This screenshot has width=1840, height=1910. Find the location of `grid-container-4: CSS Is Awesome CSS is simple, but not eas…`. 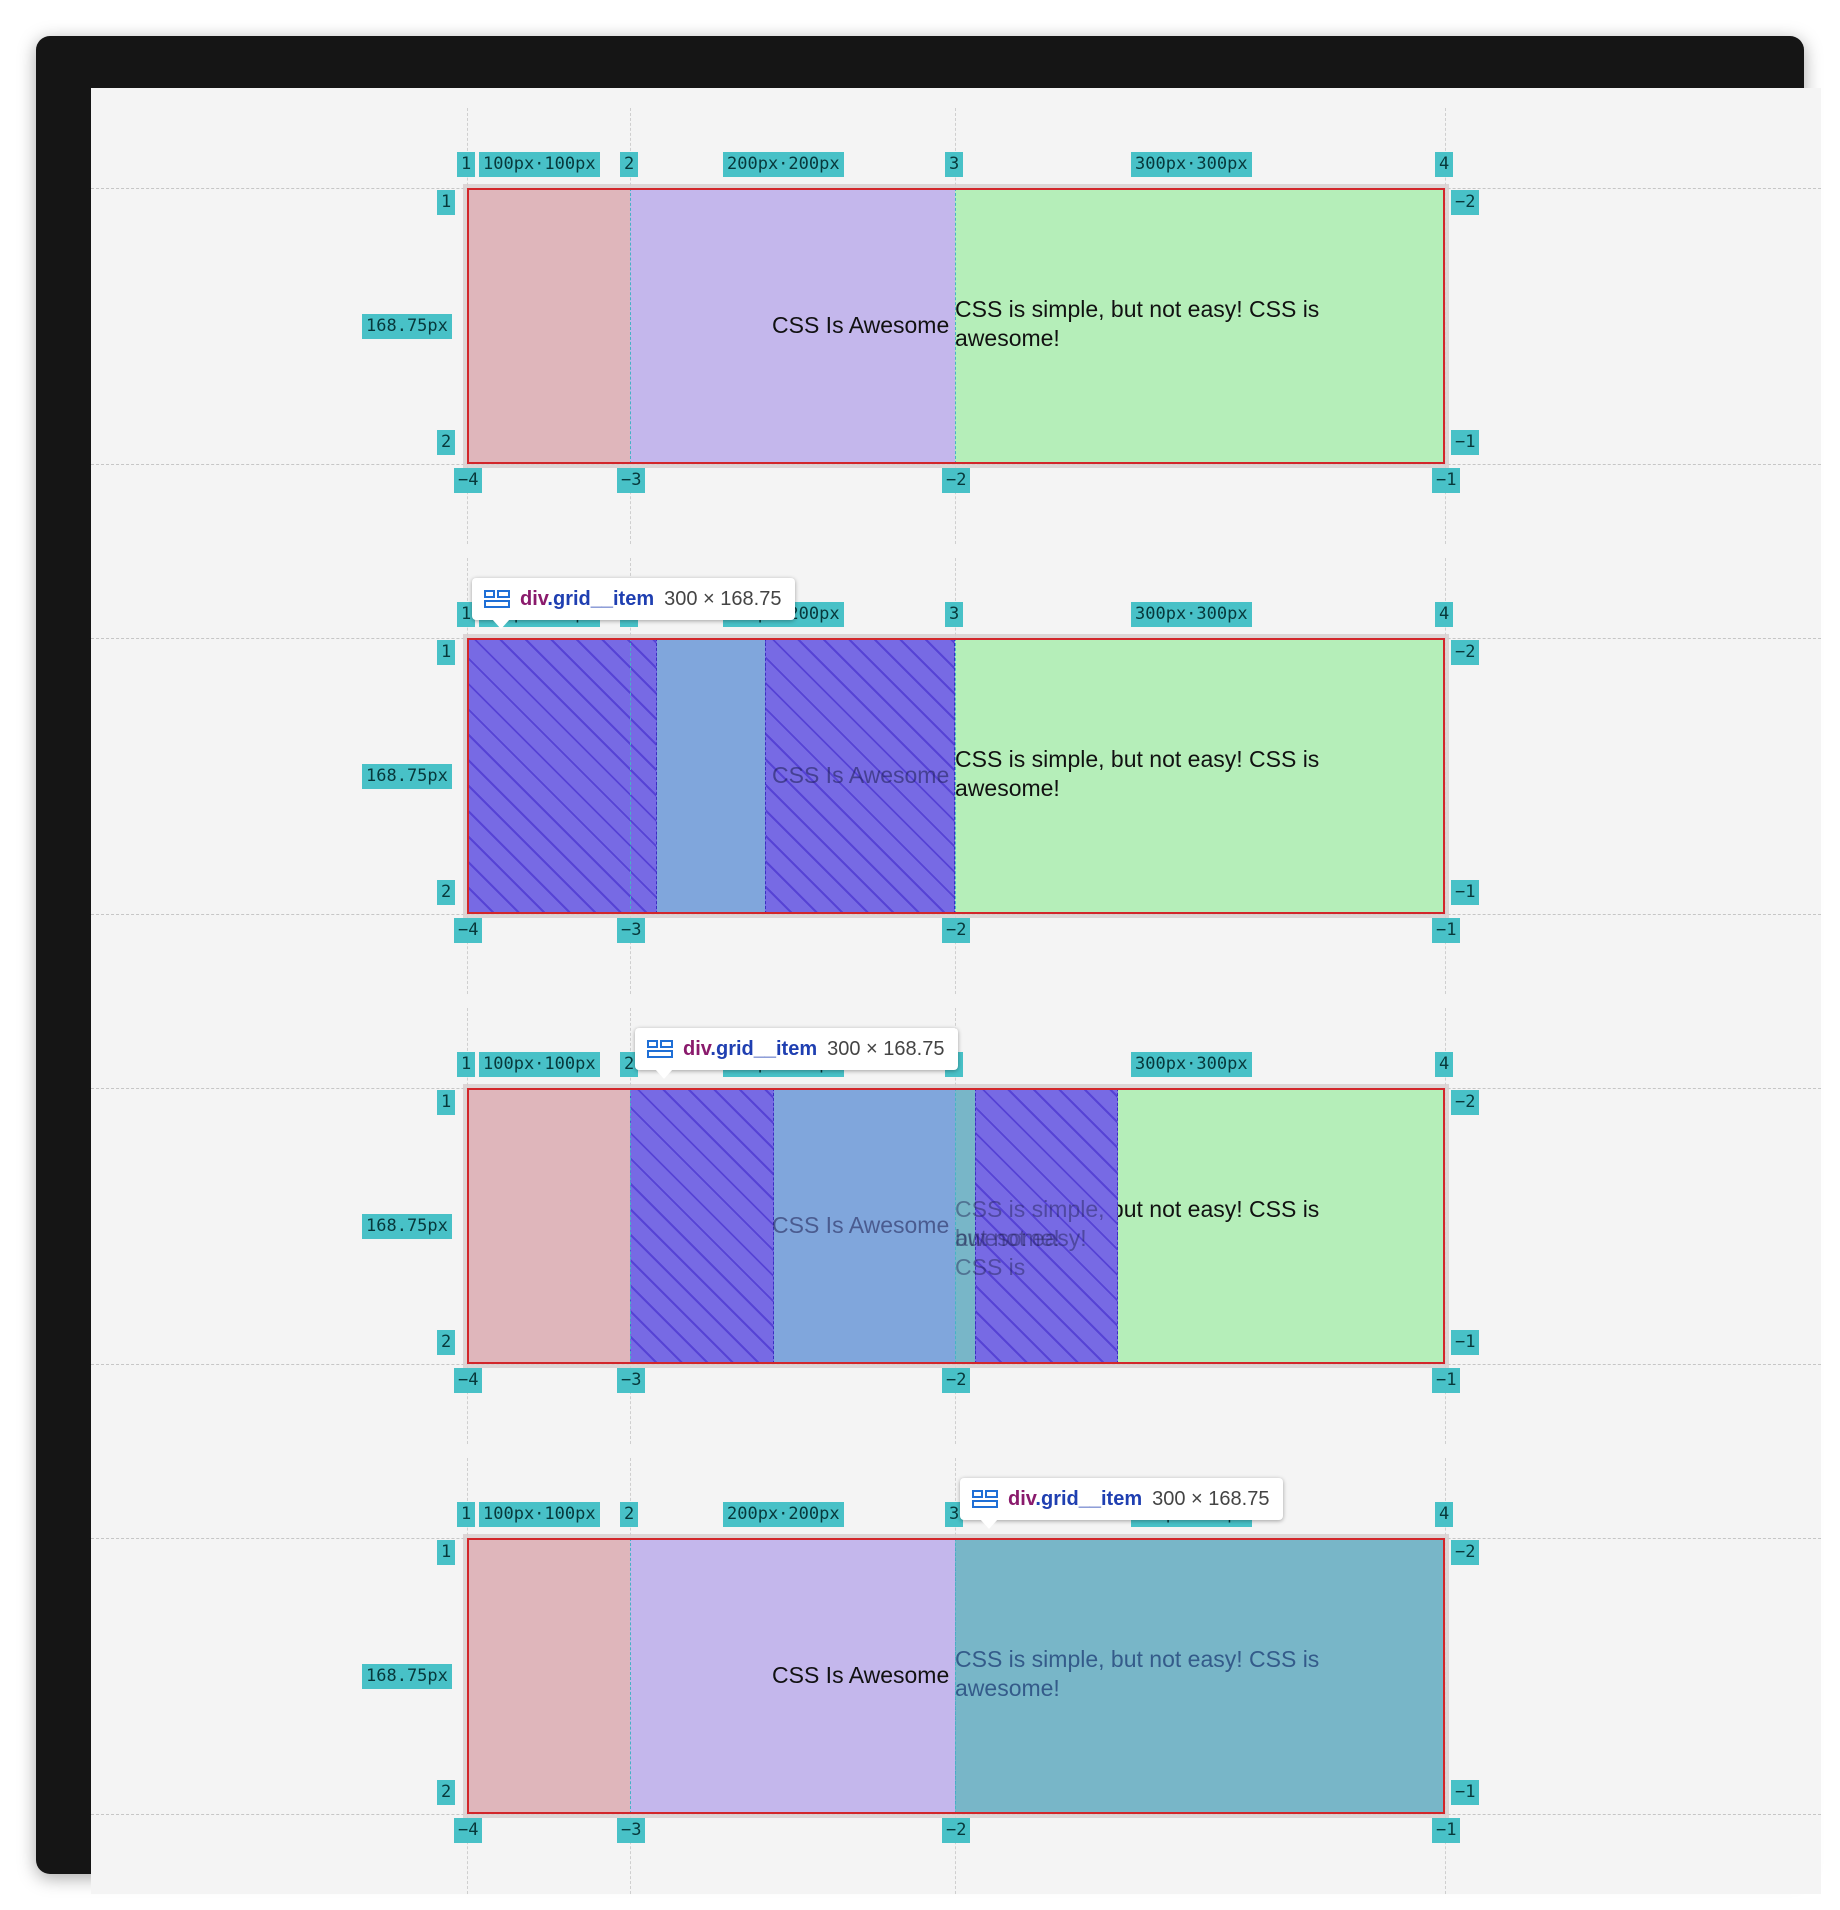

grid-container-4: CSS Is Awesome CSS is simple, but not eas… is located at coordinates (956, 1676).